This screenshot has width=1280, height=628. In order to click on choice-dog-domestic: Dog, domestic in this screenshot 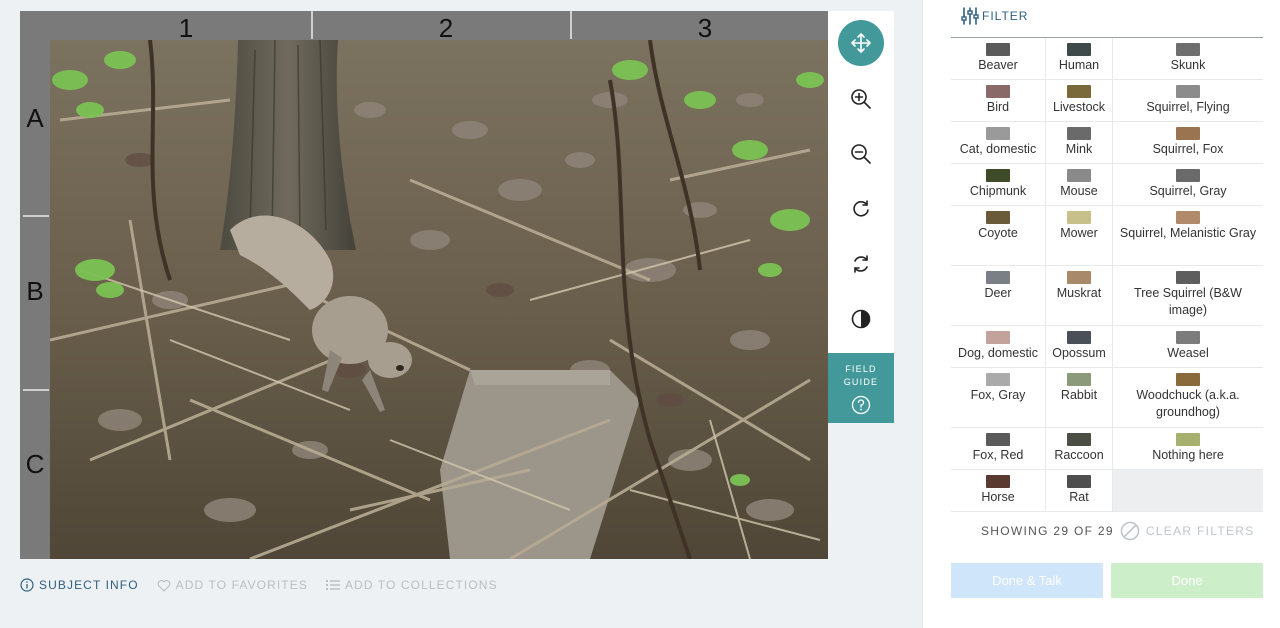, I will do `click(998, 347)`.